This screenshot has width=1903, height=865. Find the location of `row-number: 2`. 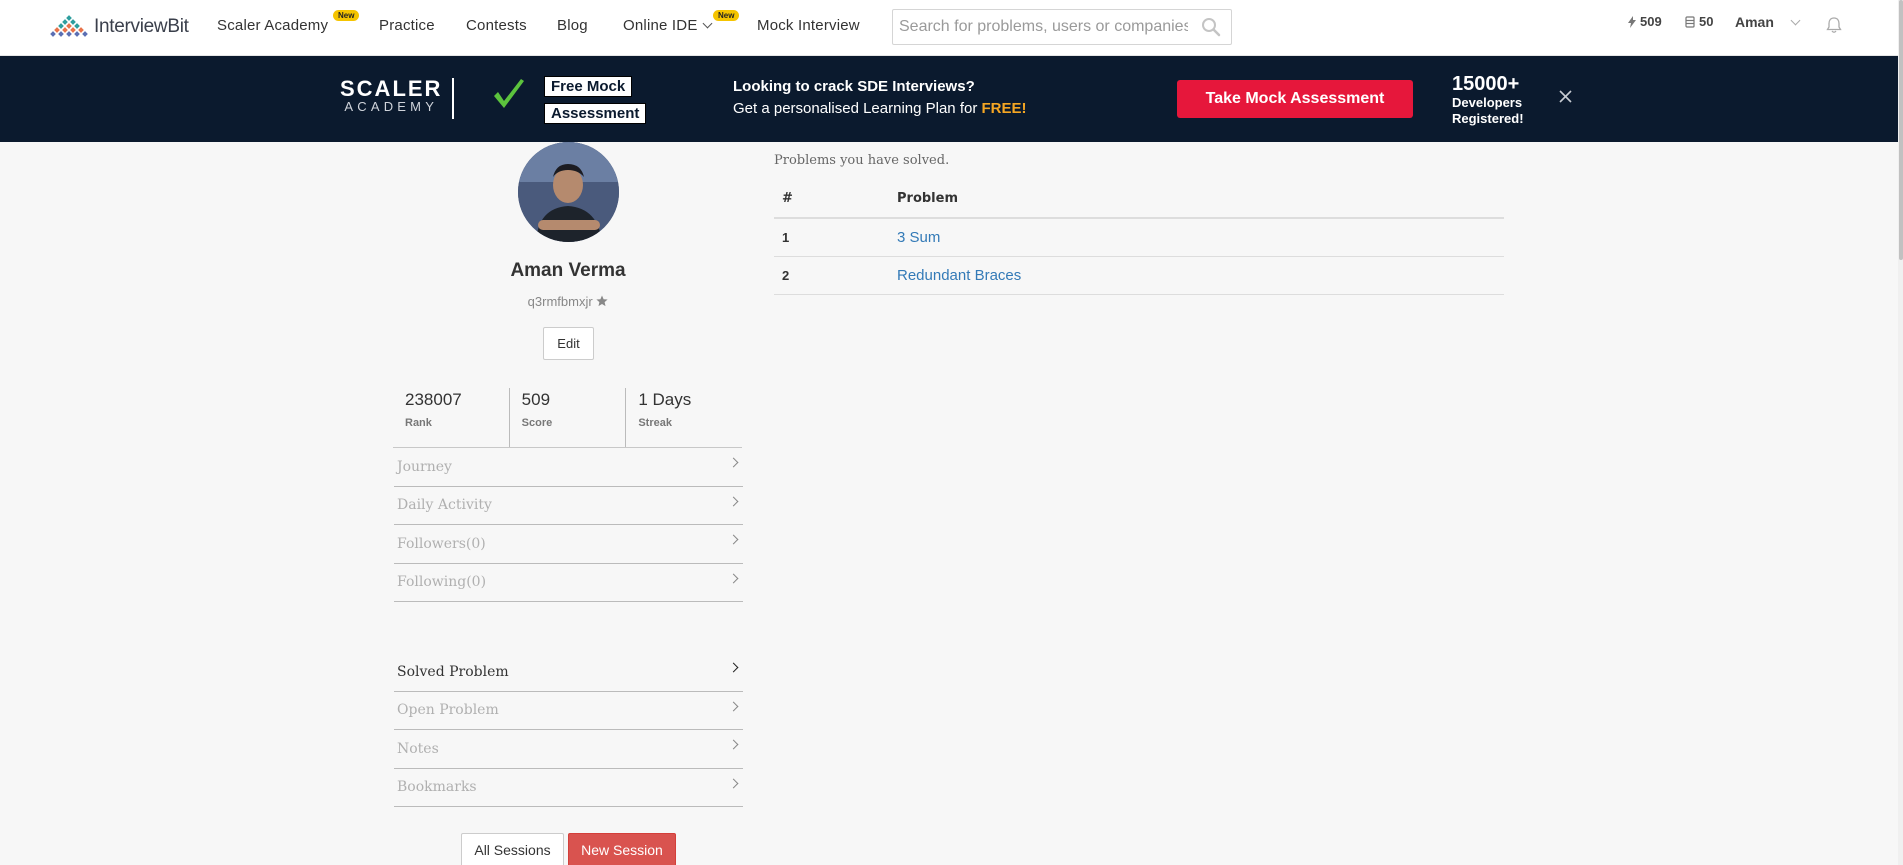

row-number: 2 is located at coordinates (831, 275).